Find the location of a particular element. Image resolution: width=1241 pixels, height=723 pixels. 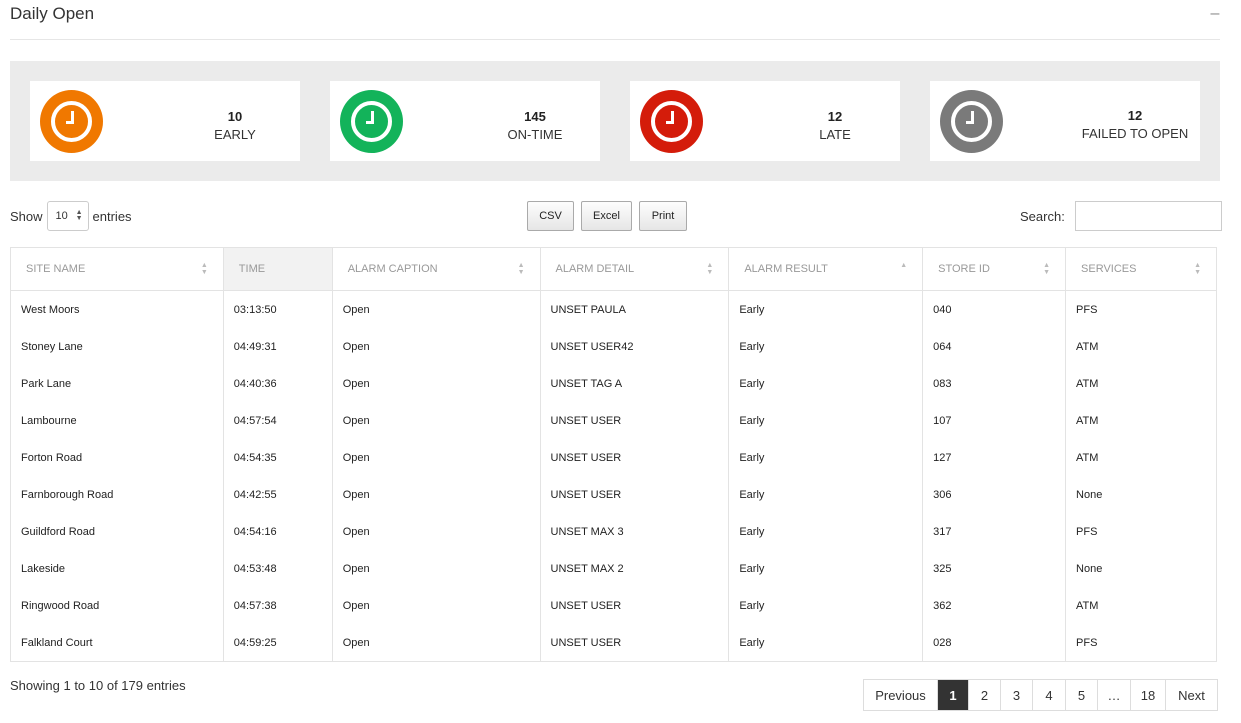

column-header-alarm-result: ALARM RESULT ▲ is located at coordinates (826, 269).